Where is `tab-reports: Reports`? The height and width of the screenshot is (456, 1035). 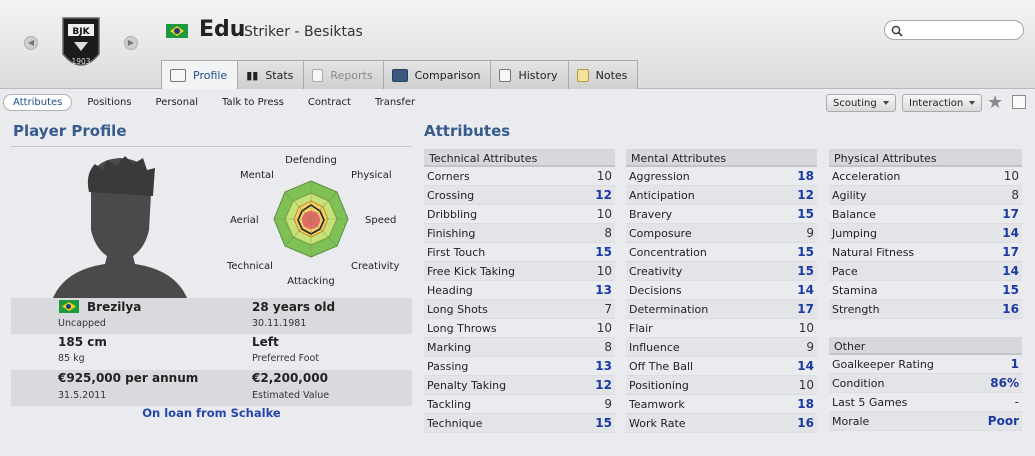
tab-reports: Reports is located at coordinates (344, 74).